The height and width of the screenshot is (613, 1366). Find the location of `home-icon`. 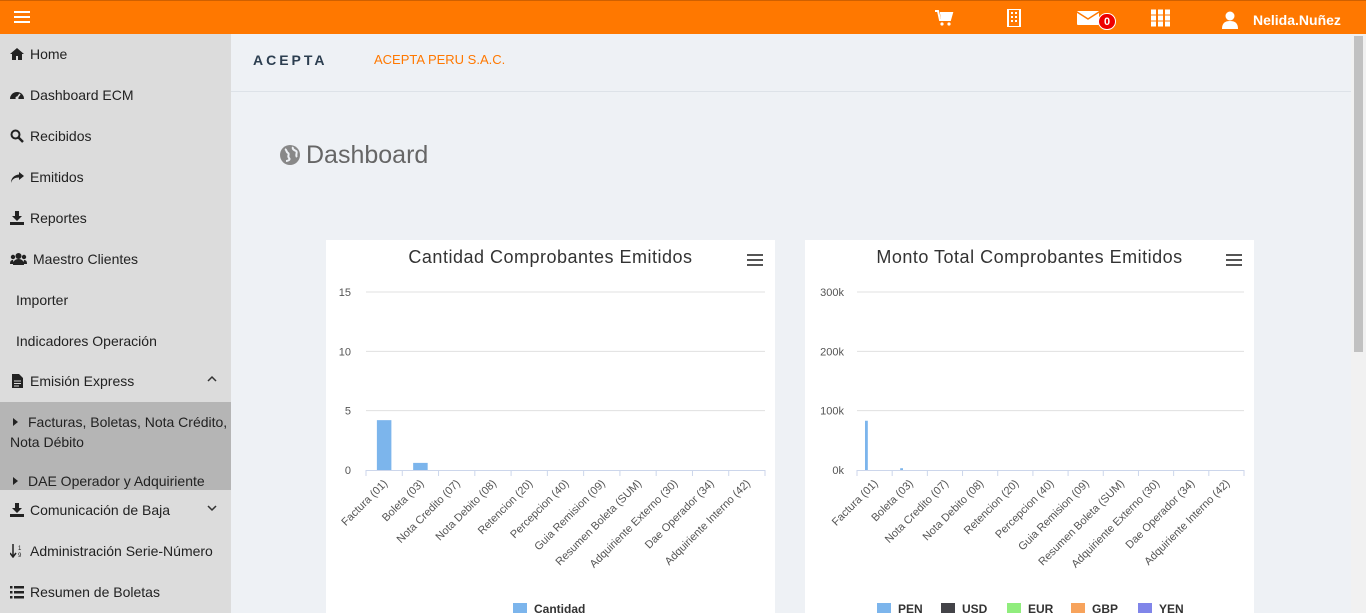

home-icon is located at coordinates (17, 48).